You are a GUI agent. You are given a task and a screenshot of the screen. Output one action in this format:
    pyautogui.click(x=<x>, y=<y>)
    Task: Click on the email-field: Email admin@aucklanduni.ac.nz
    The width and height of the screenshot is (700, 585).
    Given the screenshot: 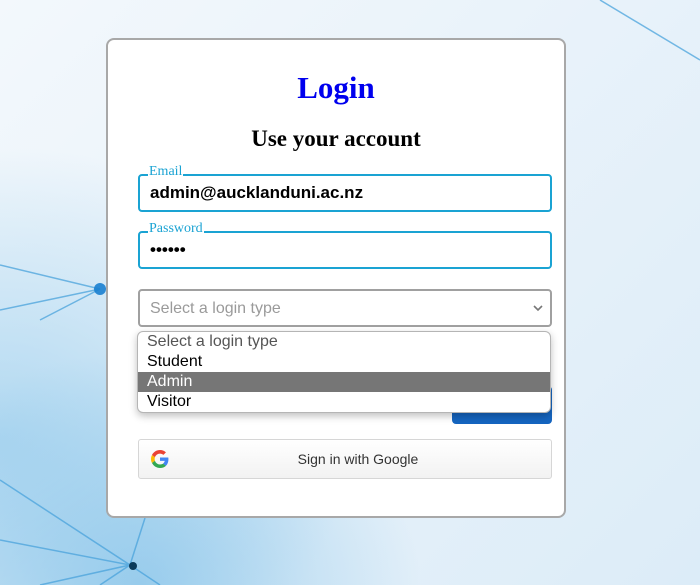 What is the action you would take?
    pyautogui.click(x=345, y=188)
    